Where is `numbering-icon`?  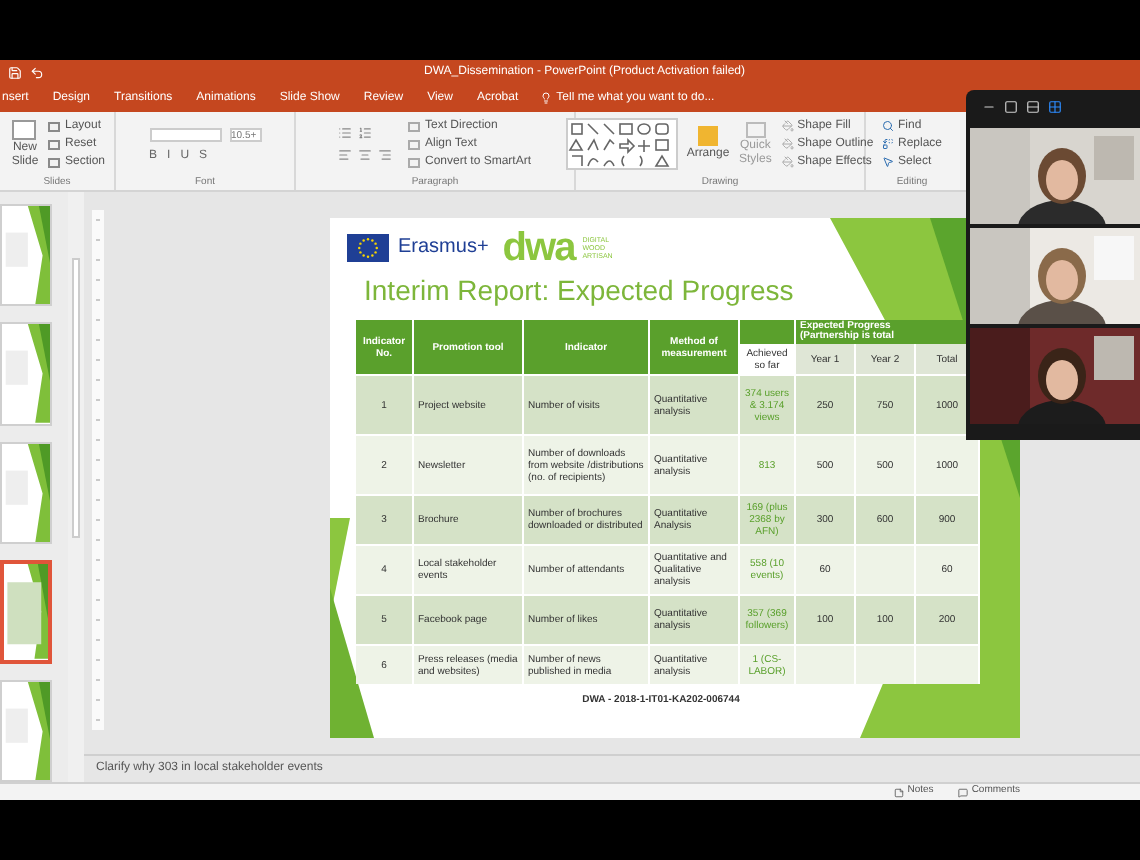
numbering-icon is located at coordinates (365, 133).